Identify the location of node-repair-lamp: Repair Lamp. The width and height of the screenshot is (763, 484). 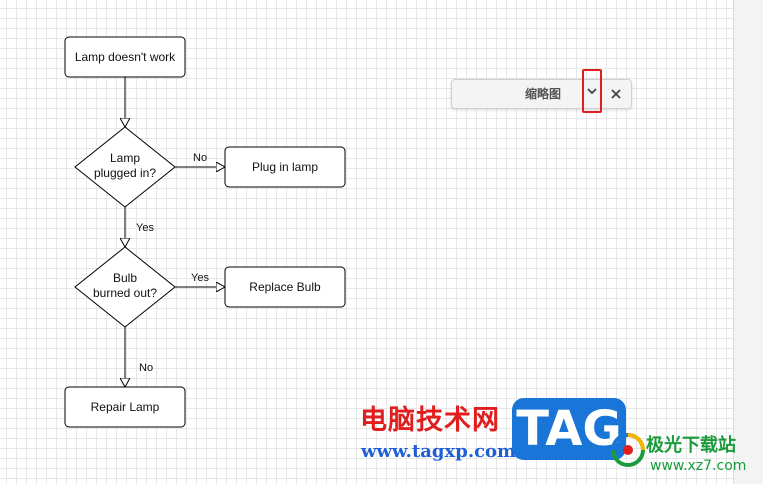
(125, 407).